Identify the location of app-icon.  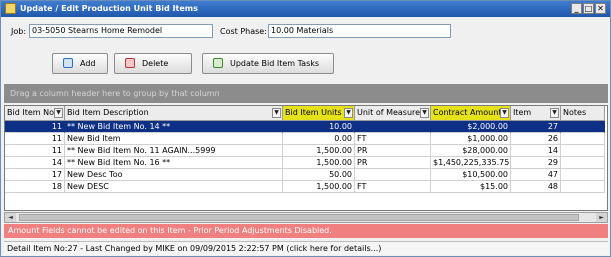
(10, 8).